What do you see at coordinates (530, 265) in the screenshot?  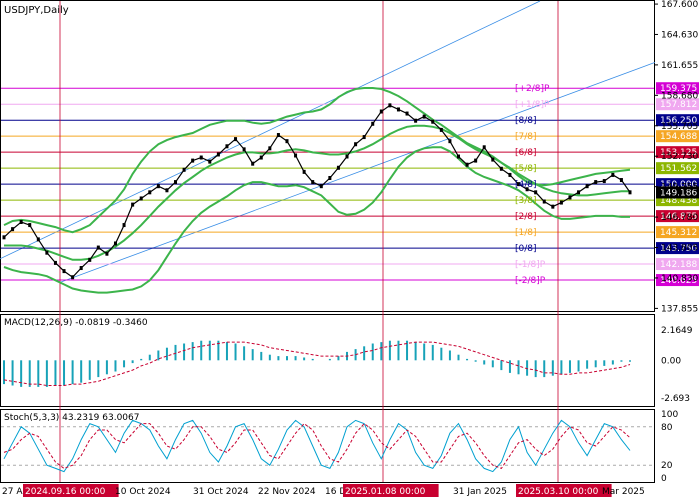 I see `murrey-label-11: [-1/8]P` at bounding box center [530, 265].